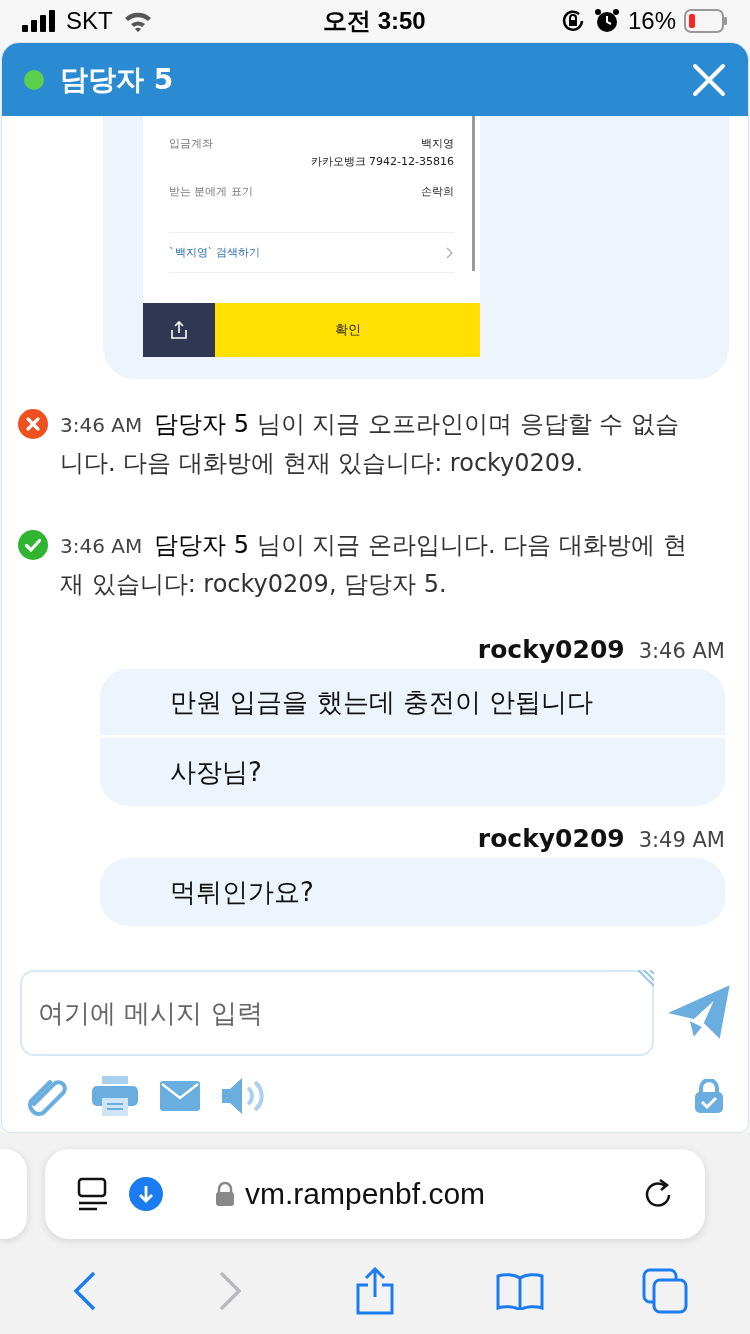 This screenshot has width=750, height=1334. Describe the element at coordinates (412, 702) in the screenshot. I see `message-text: 만원 입금을 했는데 충전이 안됩니다` at that location.